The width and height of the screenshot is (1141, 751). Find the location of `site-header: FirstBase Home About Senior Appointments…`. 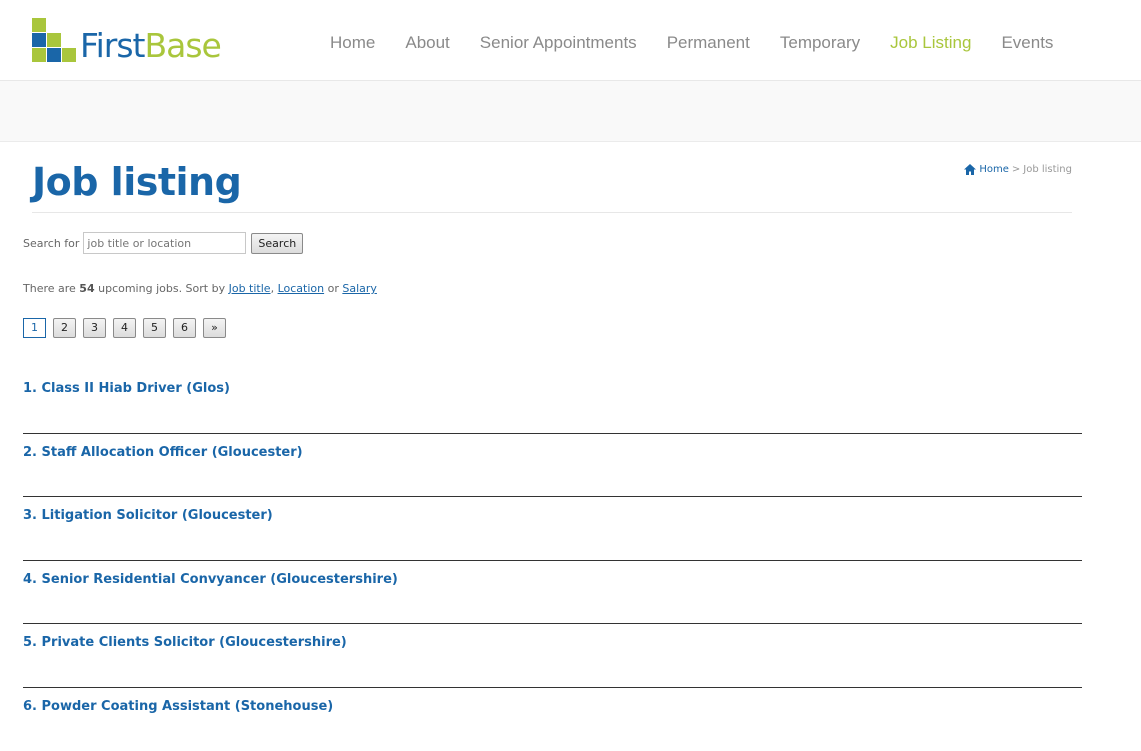

site-header: FirstBase Home About Senior Appointments… is located at coordinates (570, 40).